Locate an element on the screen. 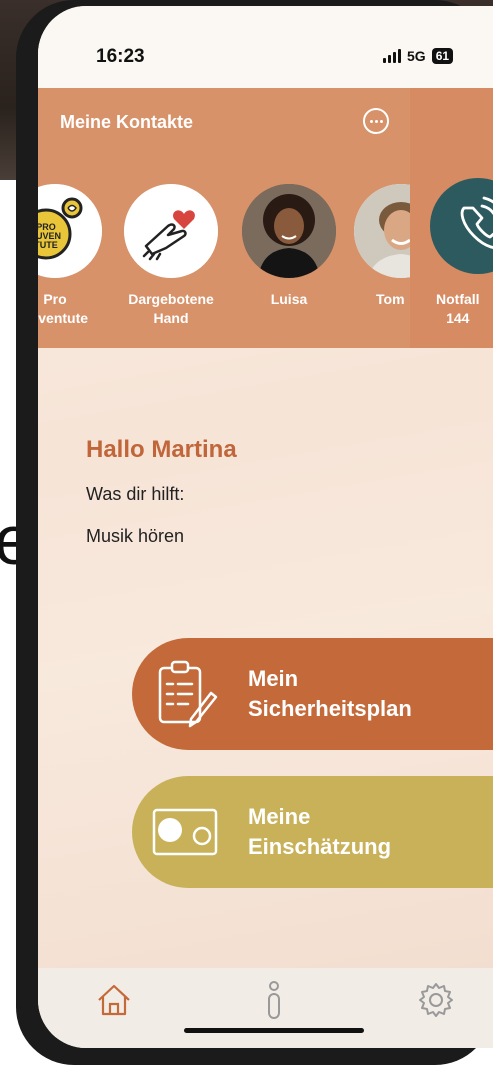  toggle-assessment-icon is located at coordinates (185, 832).